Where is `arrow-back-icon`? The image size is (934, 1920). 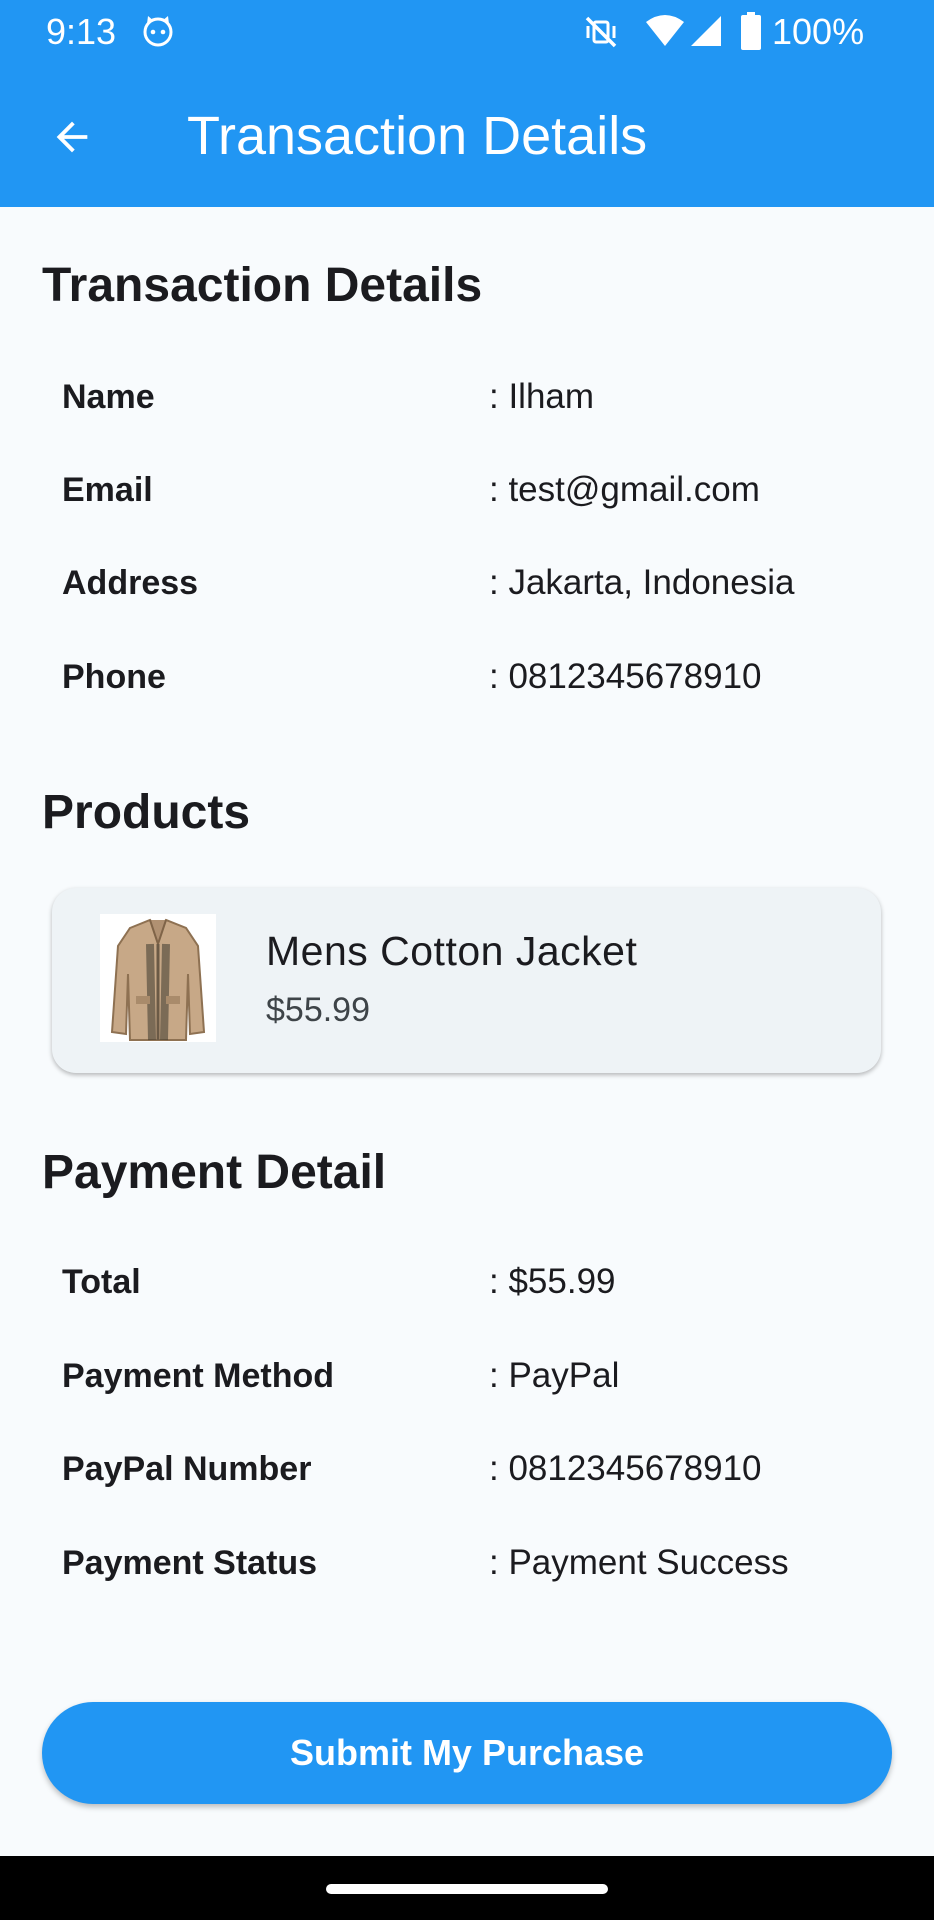
arrow-back-icon is located at coordinates (72, 137).